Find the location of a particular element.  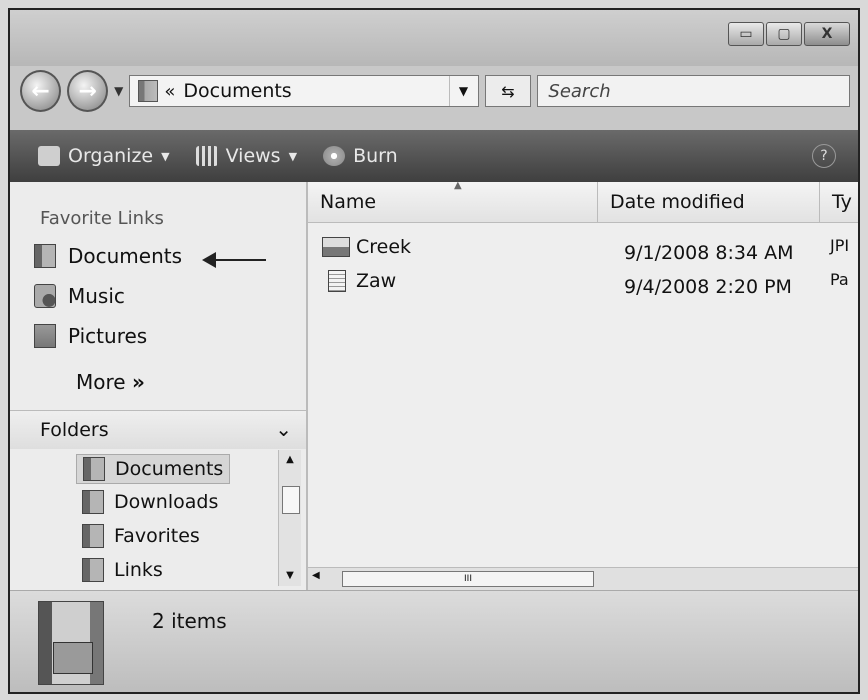

more-link: More » is located at coordinates (110, 382).